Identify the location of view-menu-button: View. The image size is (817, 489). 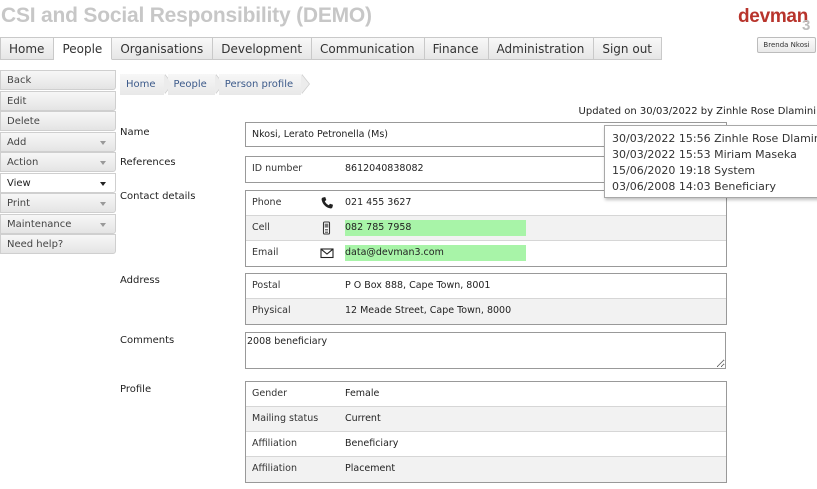
(58, 182).